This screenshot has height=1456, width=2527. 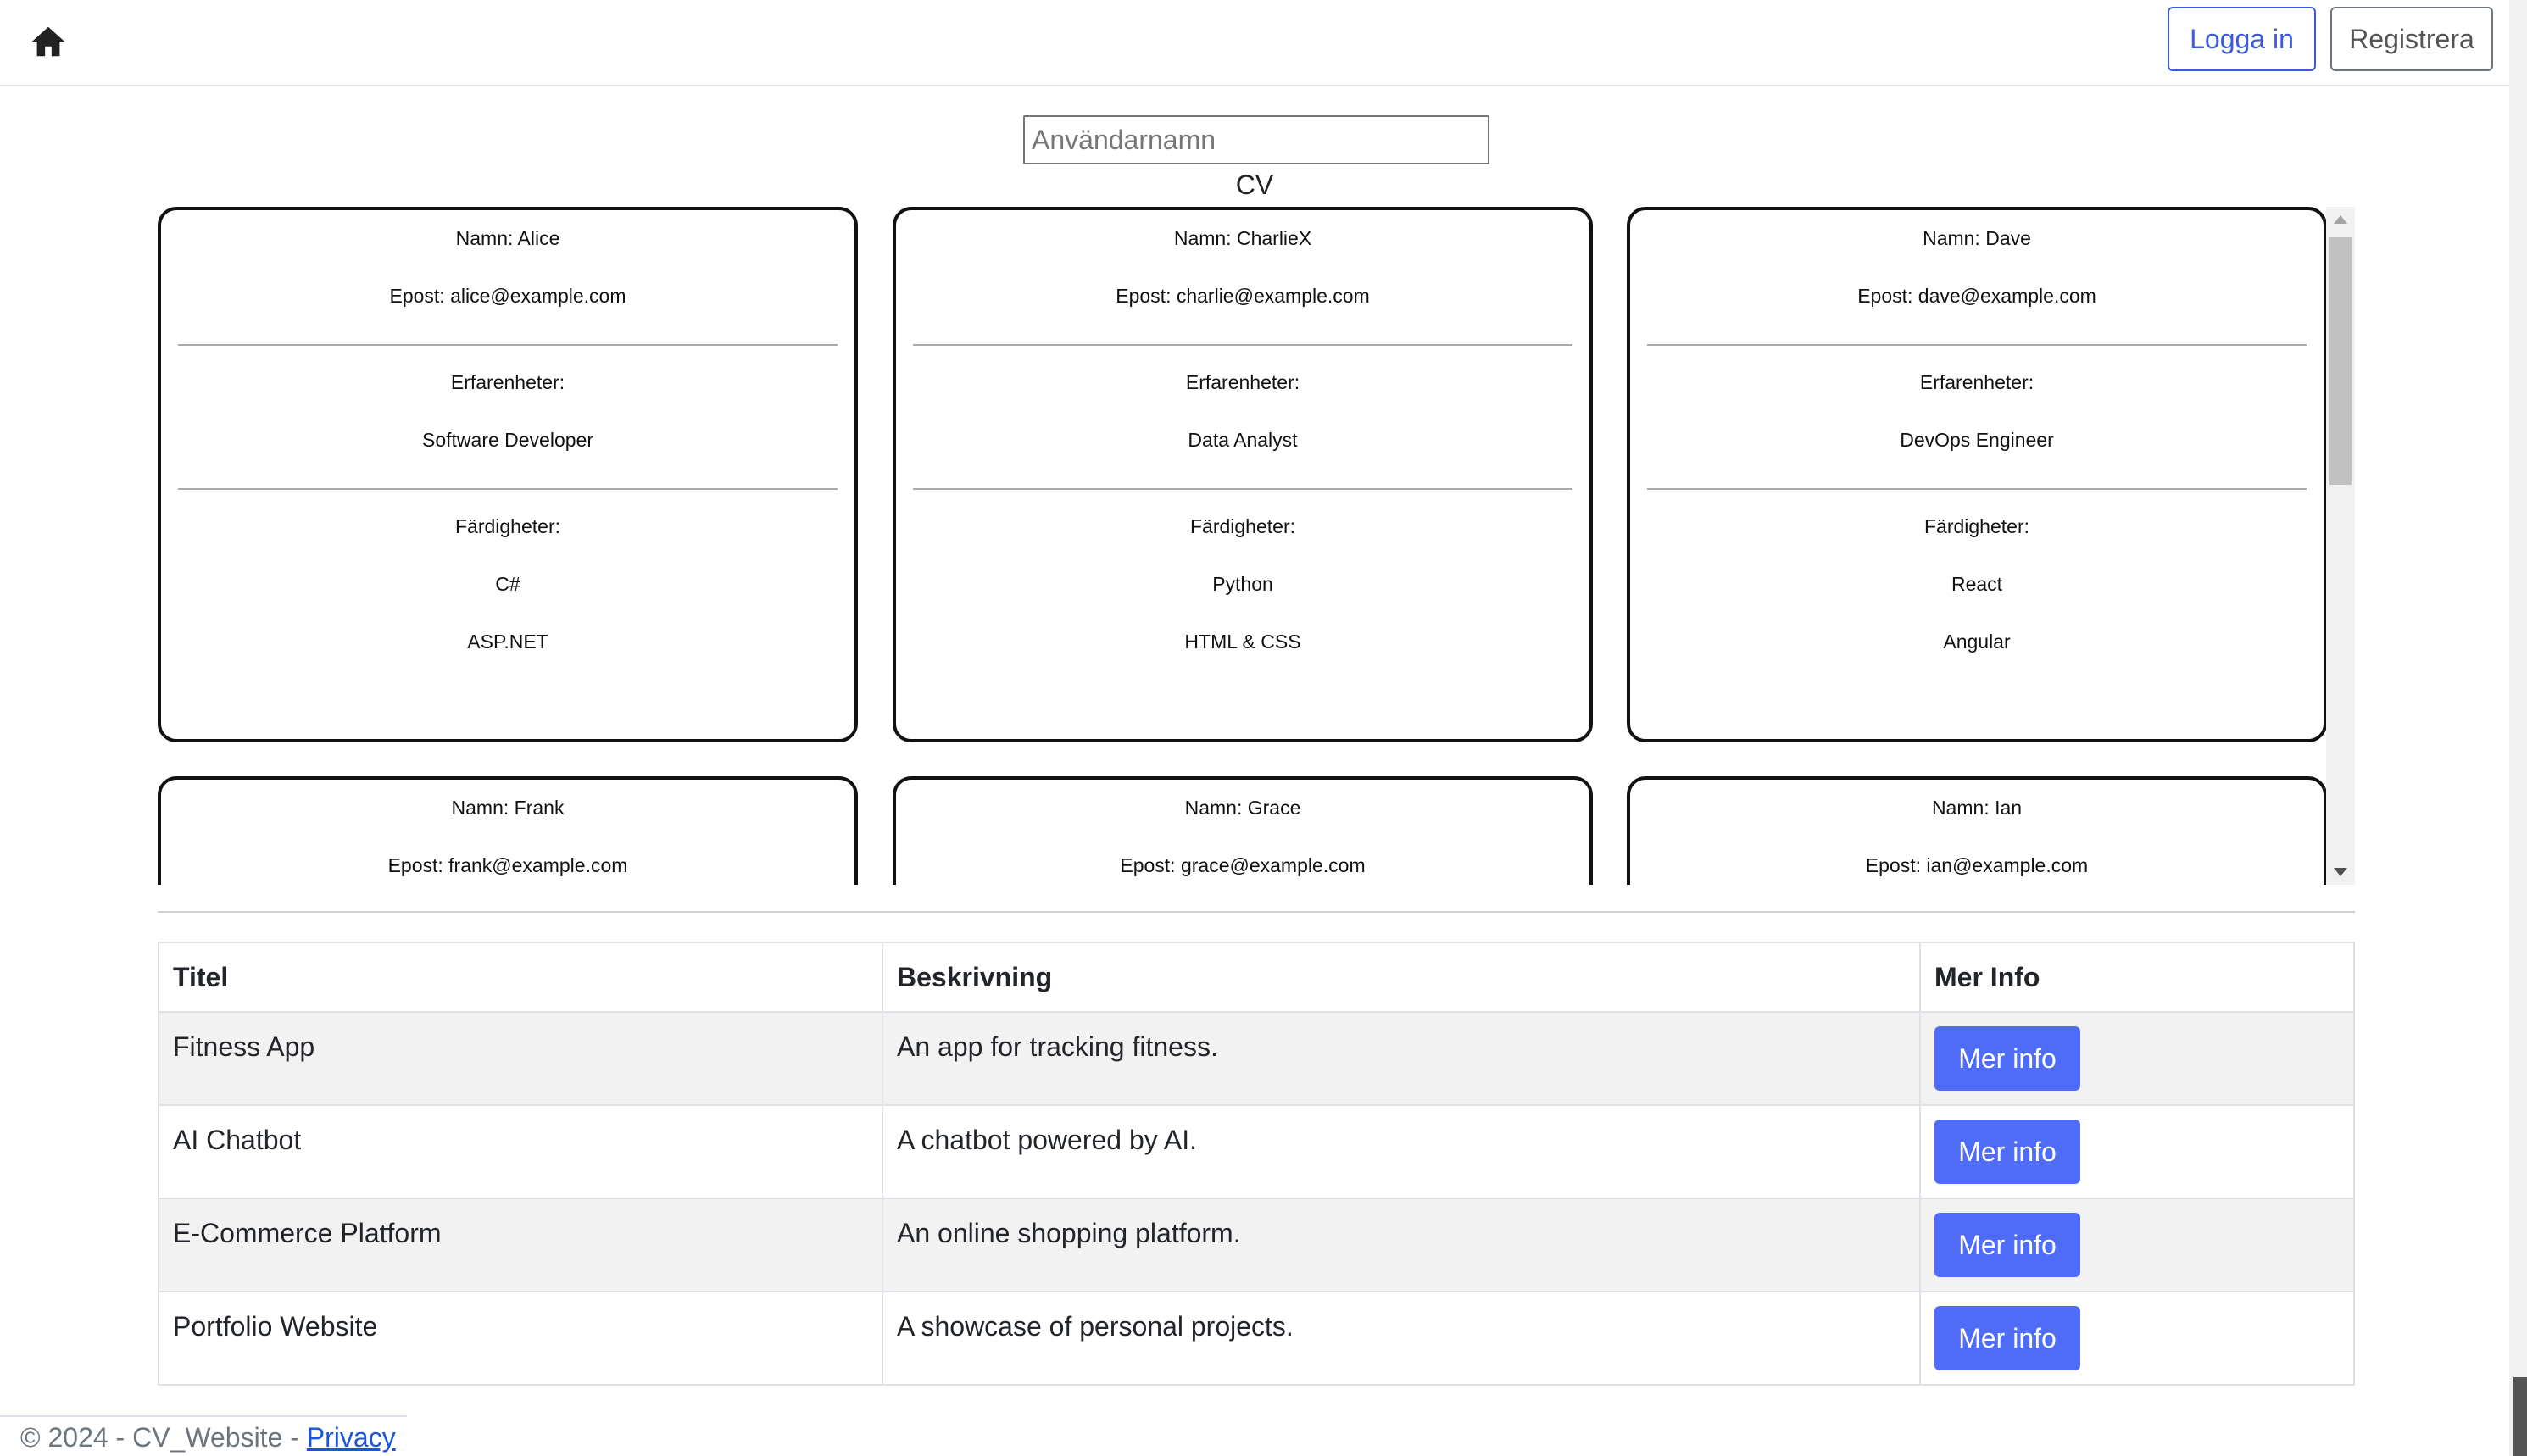 I want to click on cv-card-ian: Namn: Ian Epost: ian@example.com, so click(x=1977, y=831).